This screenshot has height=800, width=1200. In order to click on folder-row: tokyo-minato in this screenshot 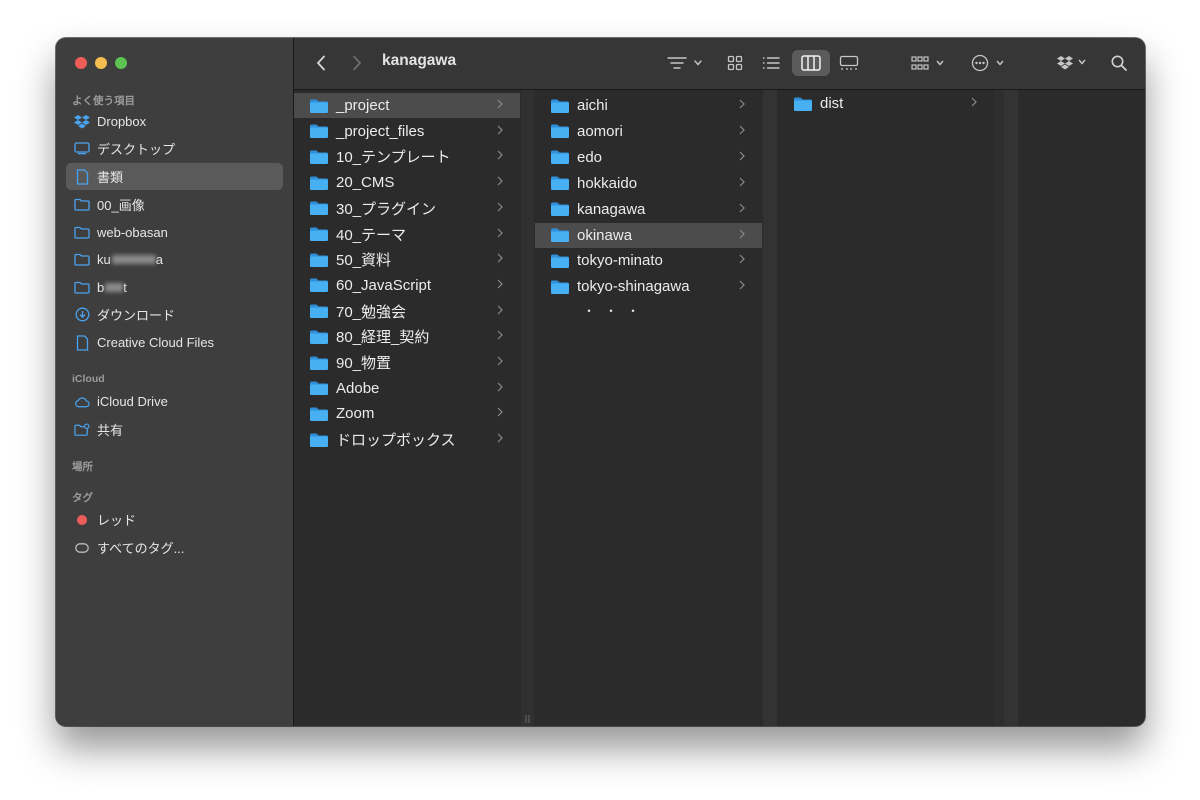, I will do `click(648, 260)`.